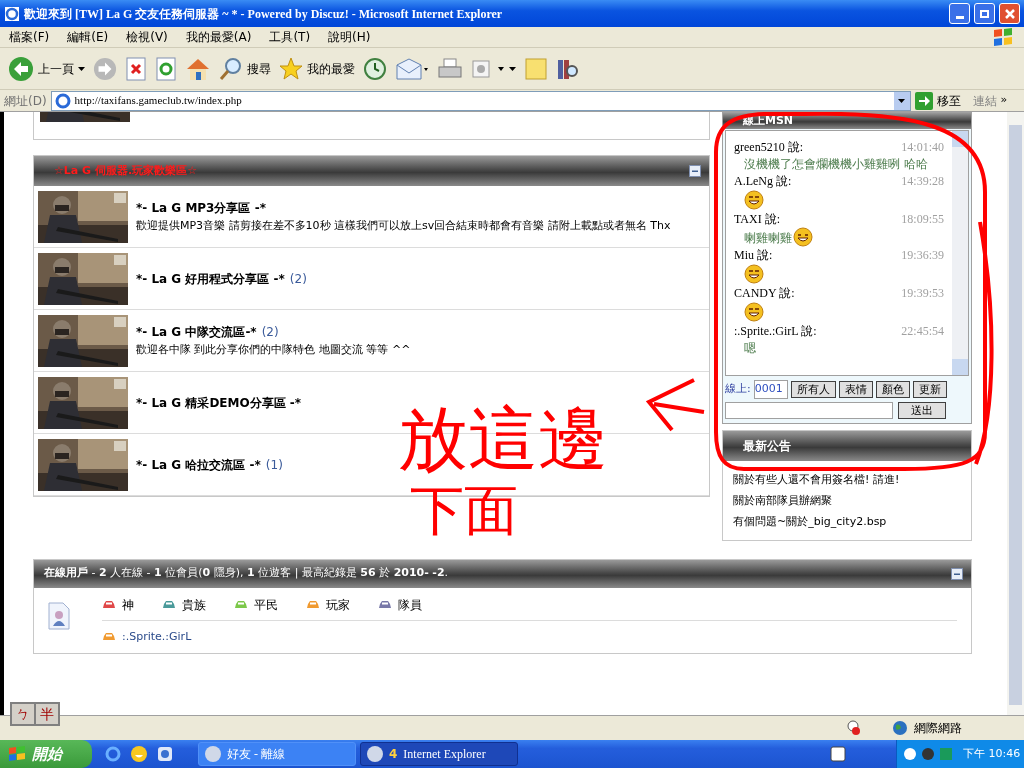  Describe the element at coordinates (198, 464) in the screenshot. I see `forum-link: *- La G 哈拉交流區 -*` at that location.